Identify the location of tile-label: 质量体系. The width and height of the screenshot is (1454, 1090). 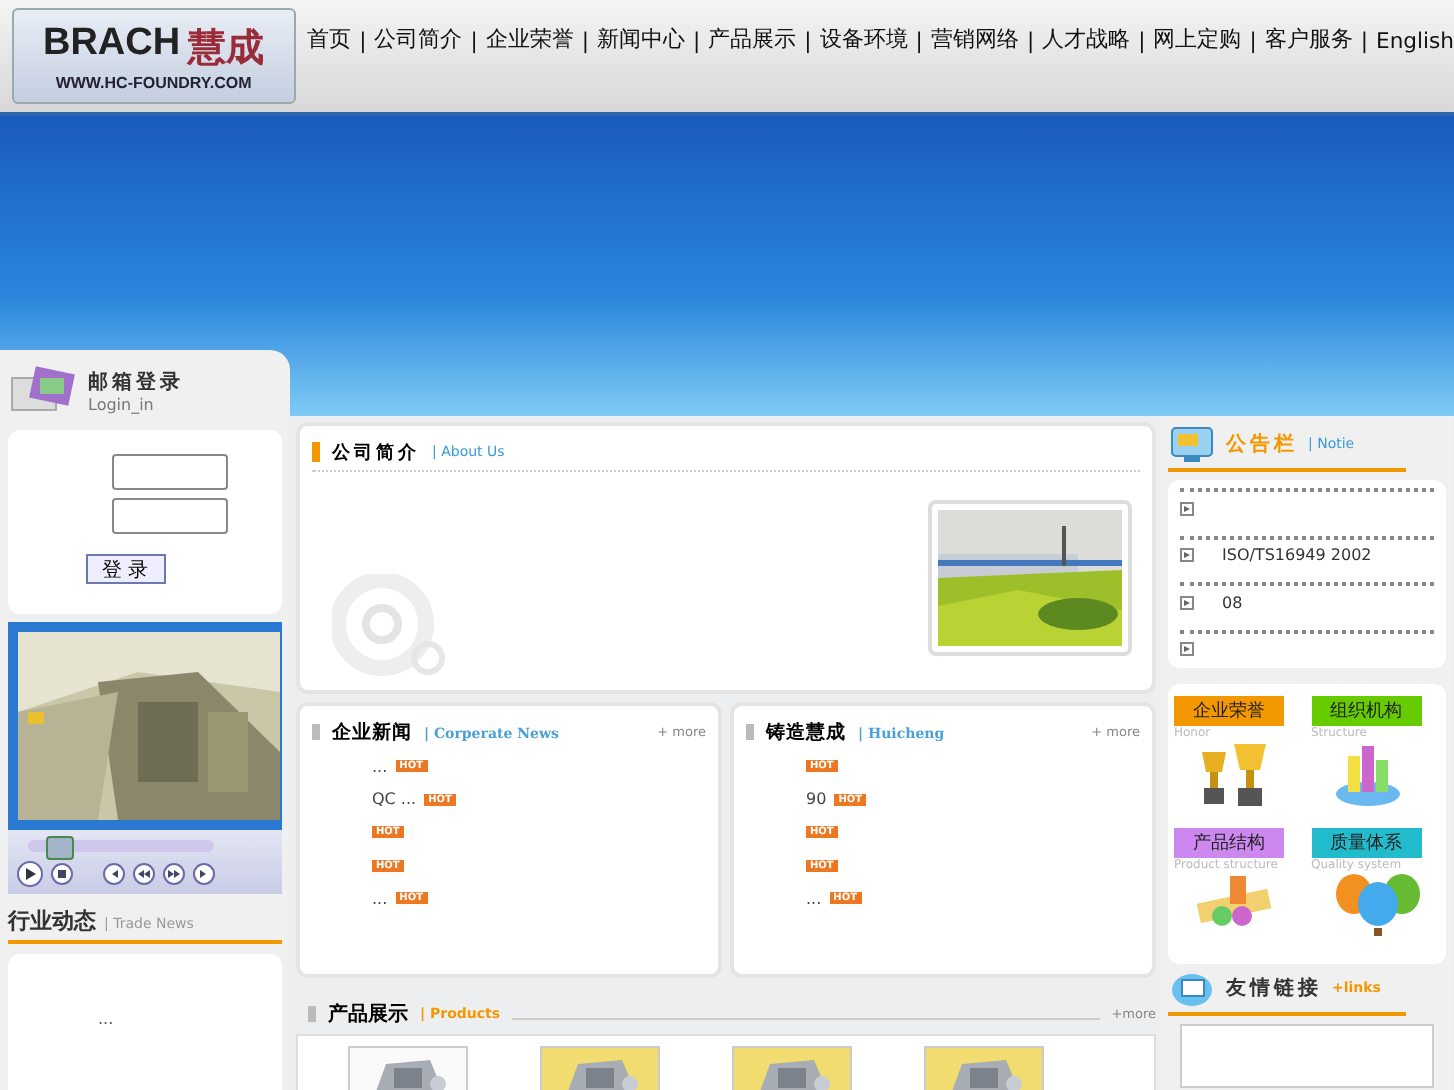
(1366, 843).